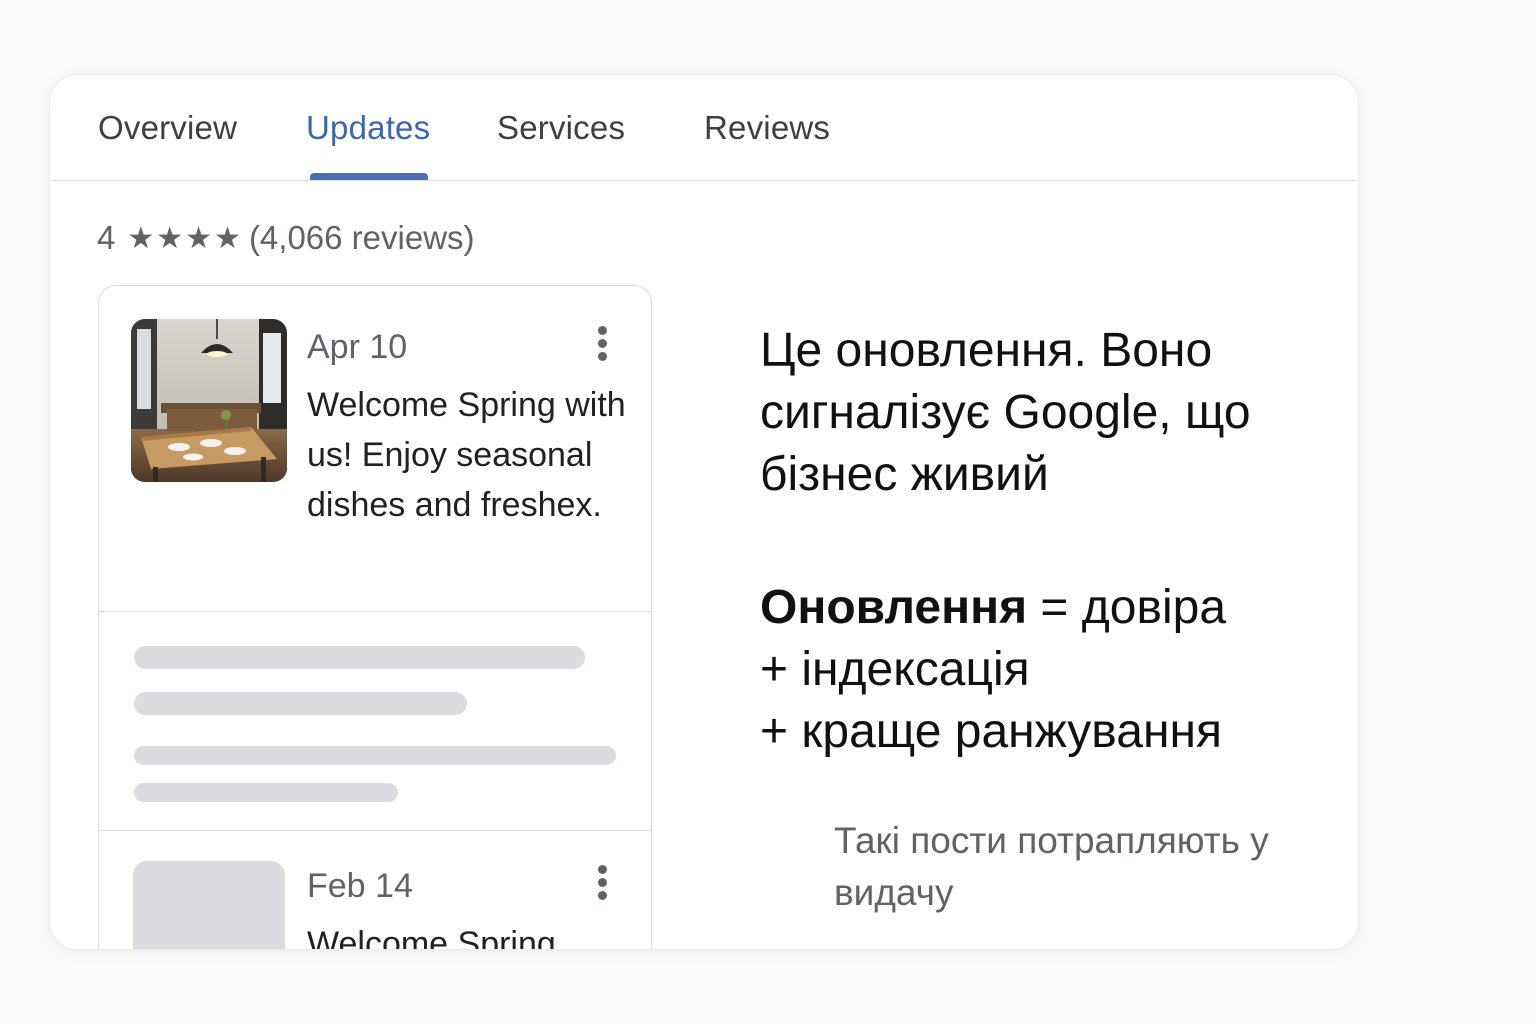 This screenshot has width=1536, height=1024. I want to click on formula-rest: = довіра, so click(1133, 607).